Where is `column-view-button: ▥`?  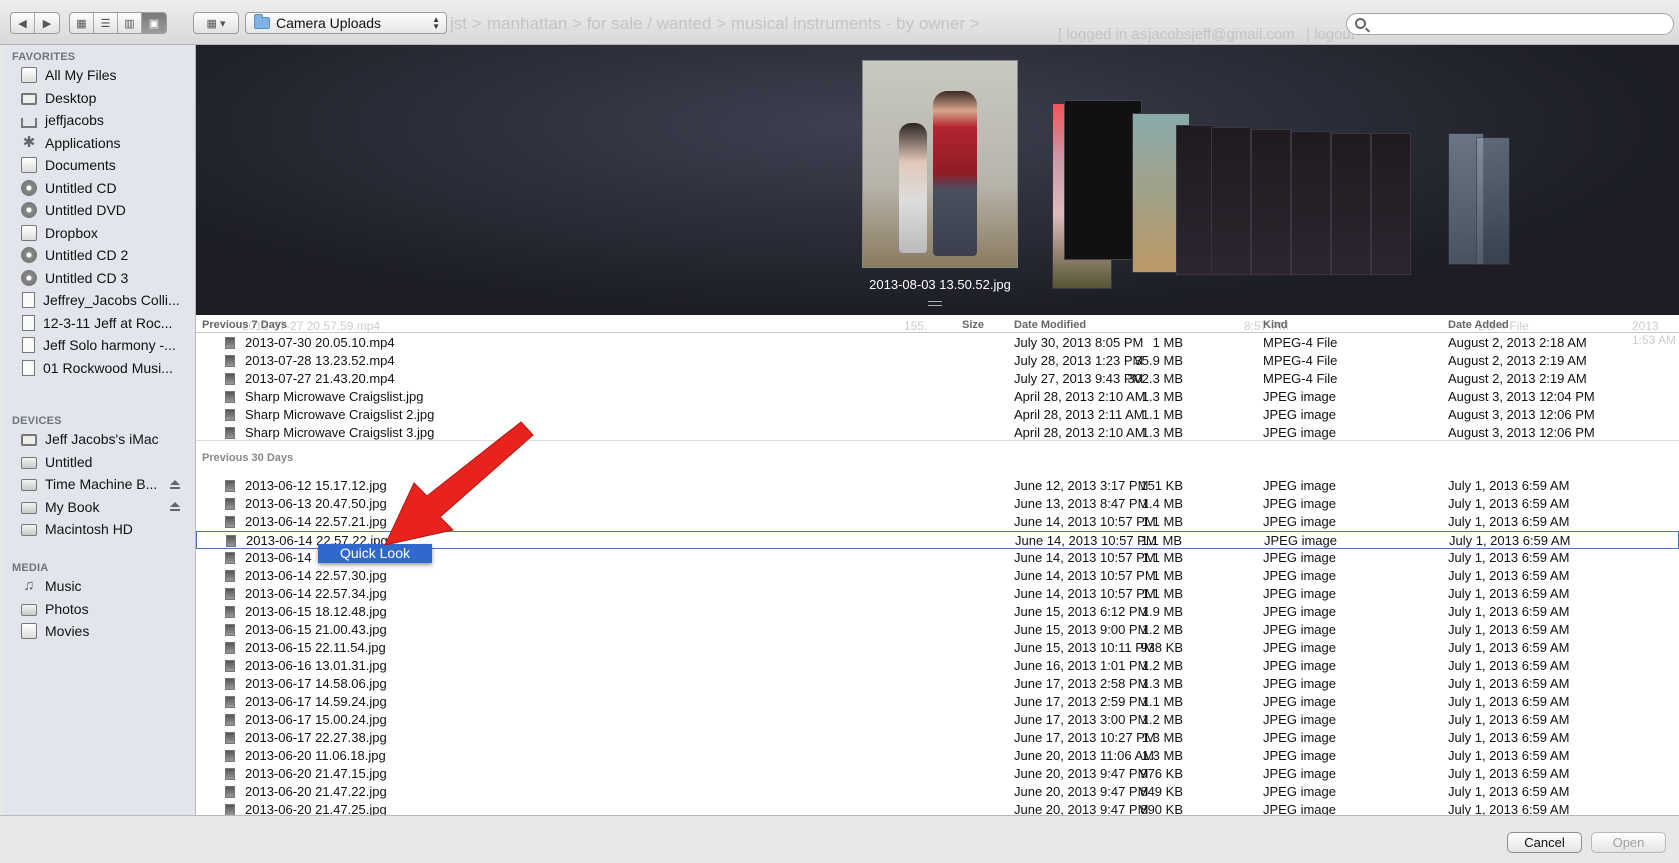 column-view-button: ▥ is located at coordinates (130, 23).